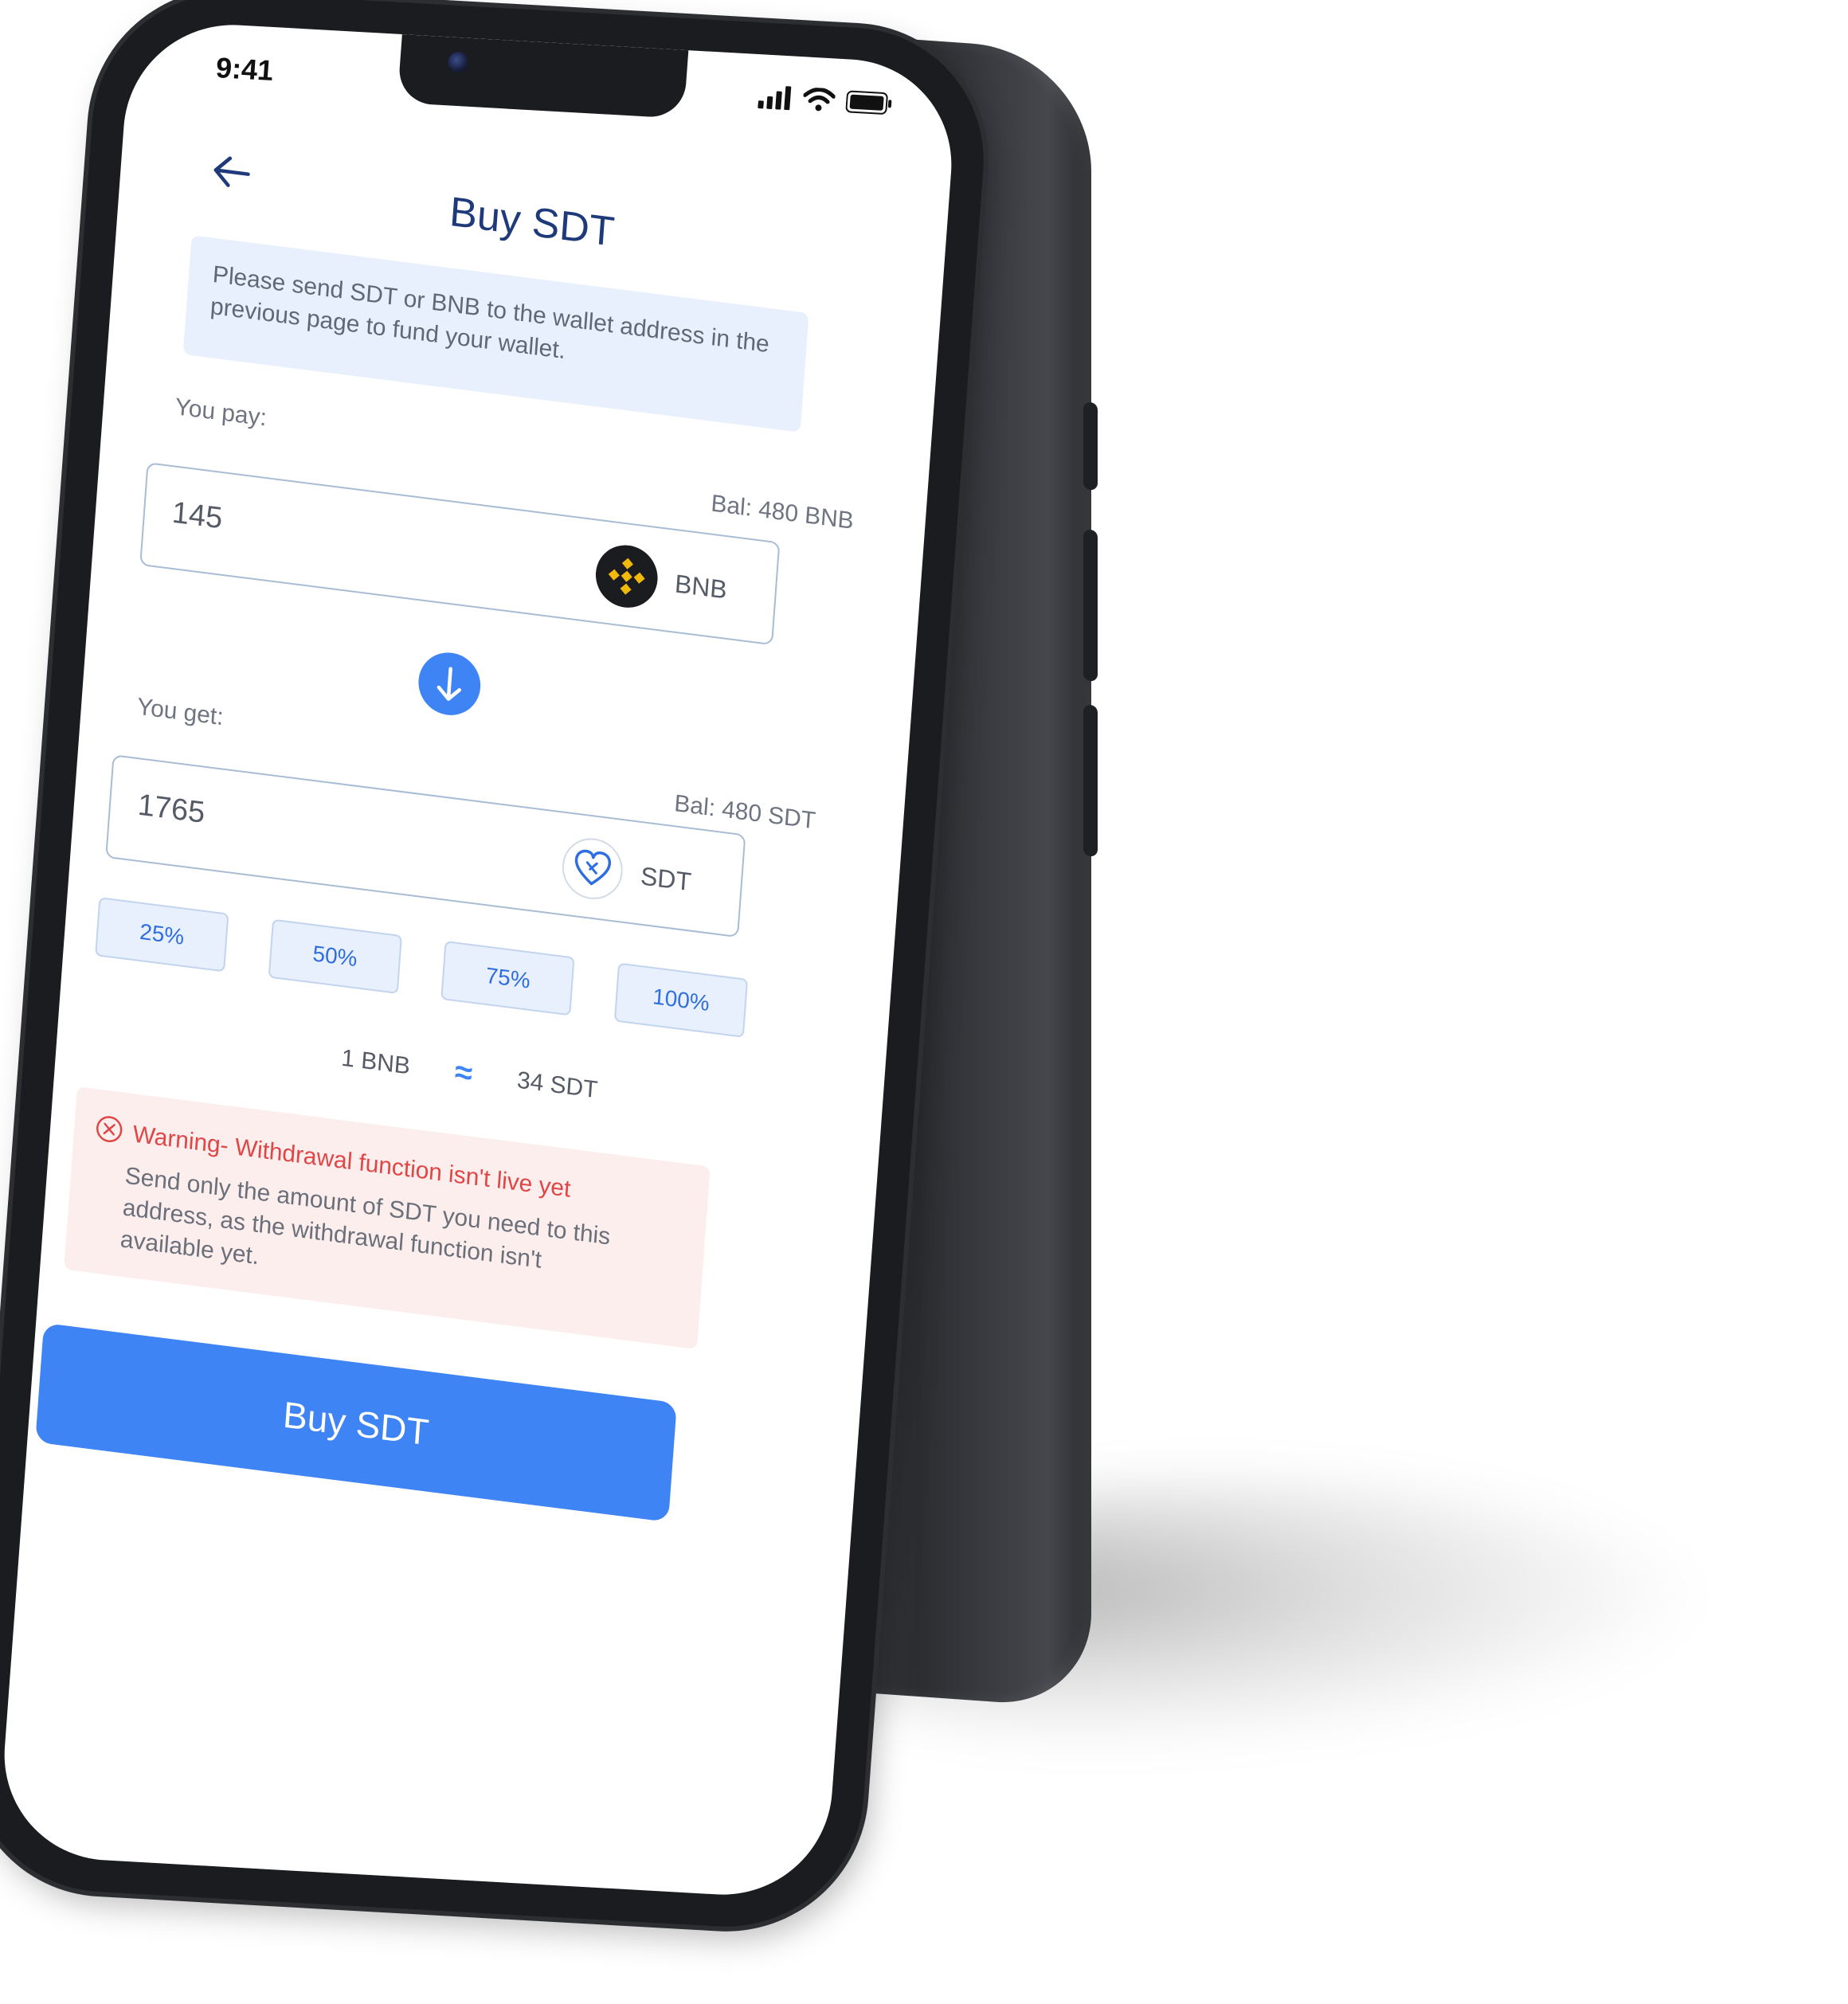 This screenshot has width=1848, height=2004. What do you see at coordinates (376, 1061) in the screenshot?
I see `rate-from: 1 BNB` at bounding box center [376, 1061].